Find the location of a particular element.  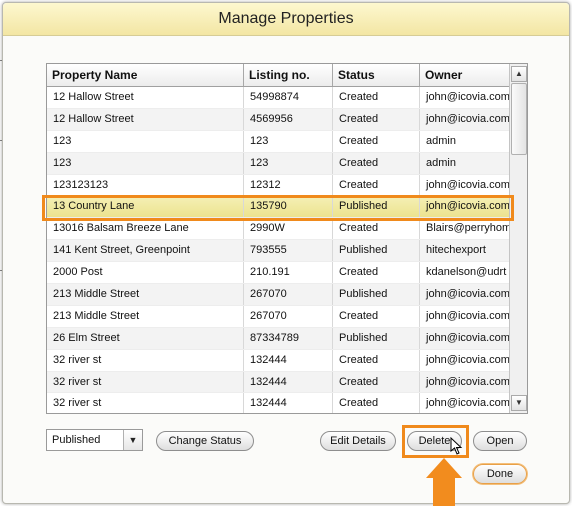

cell-owner: Blairs@perryhomes is located at coordinates (467, 228).